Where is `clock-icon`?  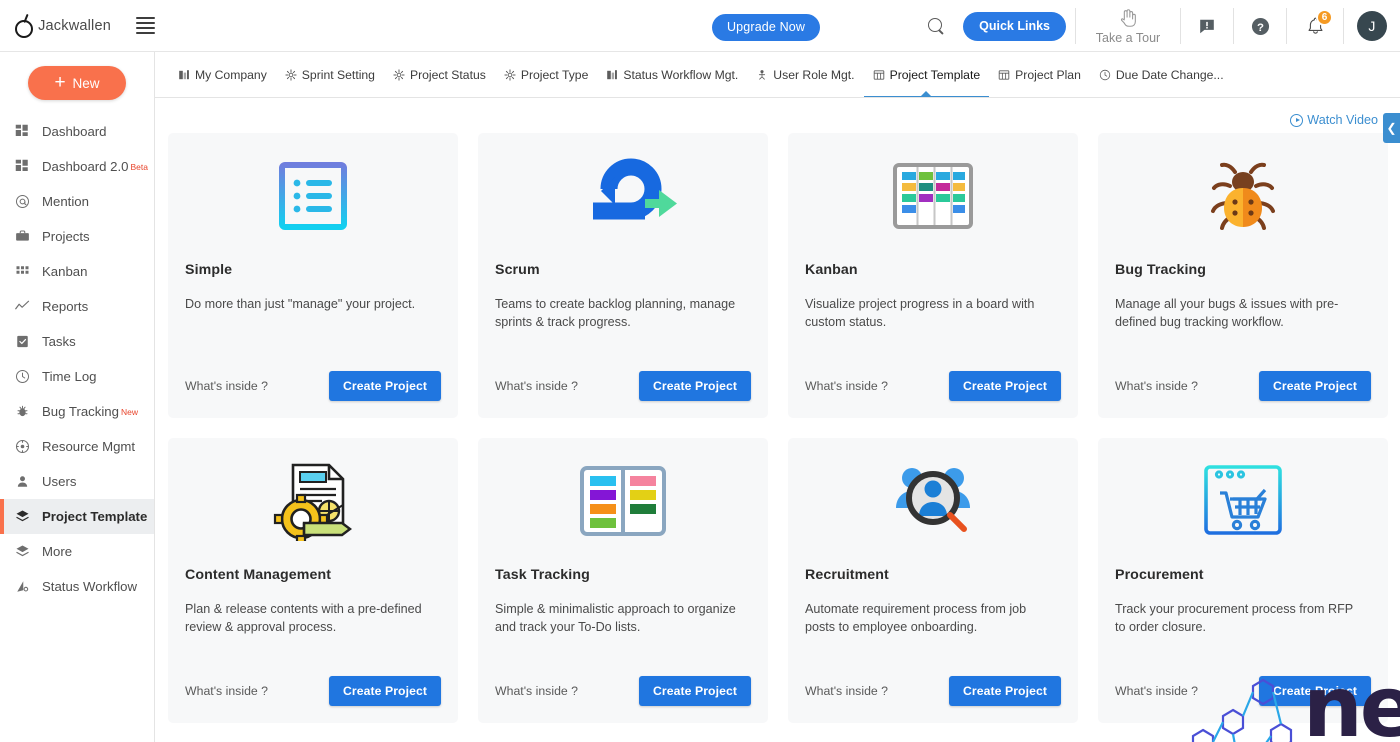
clock-icon is located at coordinates (1105, 75).